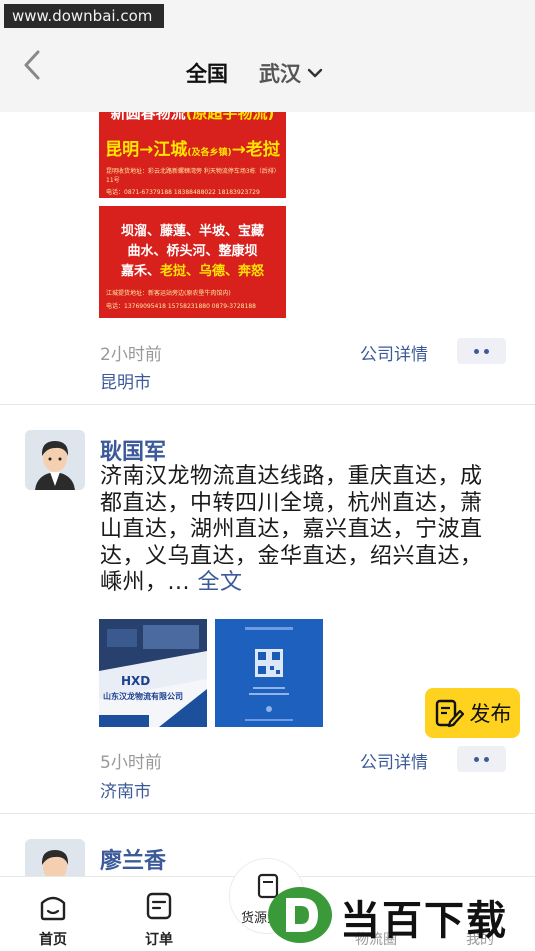 The height and width of the screenshot is (951, 535). What do you see at coordinates (192, 251) in the screenshot?
I see `poster-line-2: 曲水、桥头河、整康坝` at bounding box center [192, 251].